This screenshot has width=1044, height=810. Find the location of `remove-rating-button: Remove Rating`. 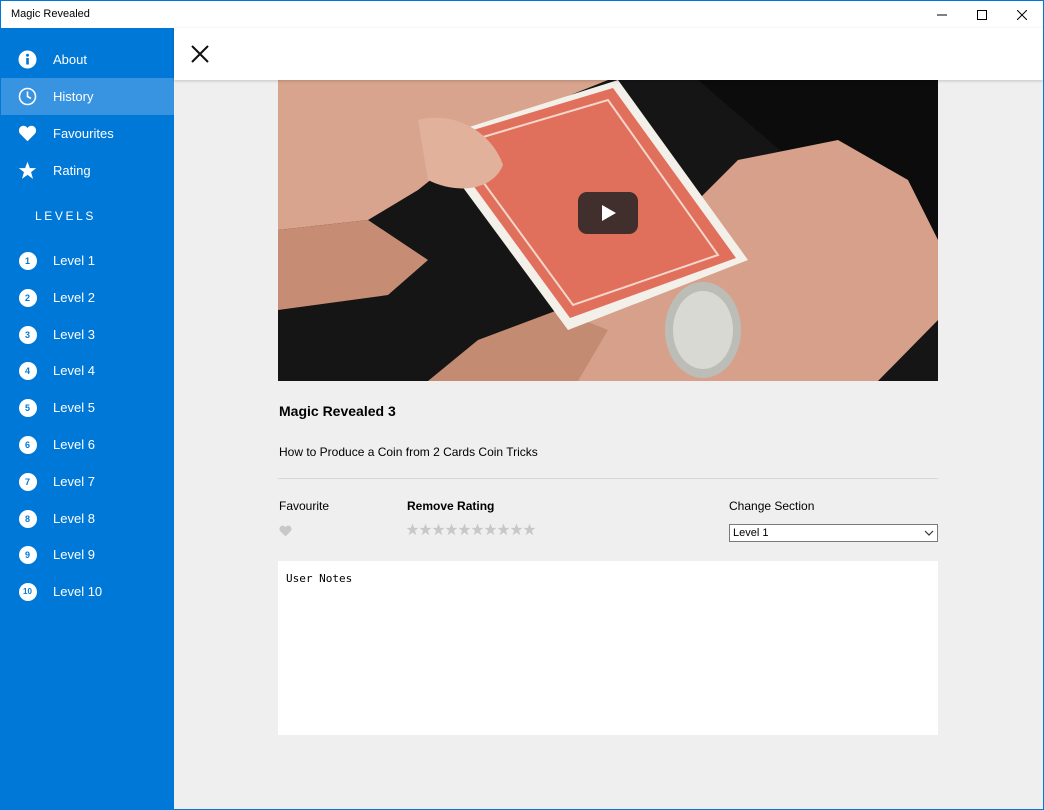

remove-rating-button: Remove Rating is located at coordinates (450, 506).